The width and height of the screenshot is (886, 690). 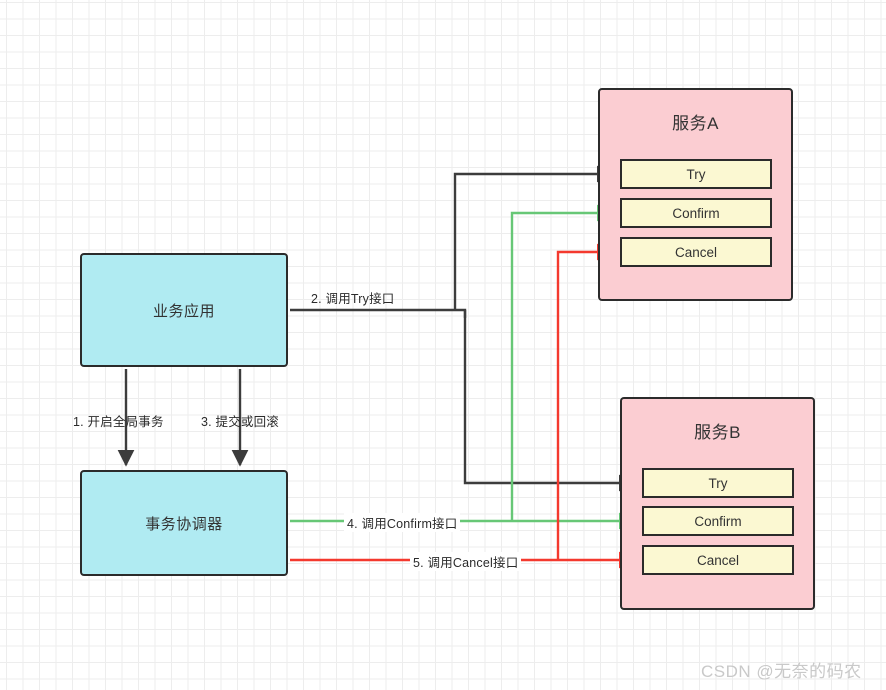 What do you see at coordinates (695, 123) in the screenshot?
I see `node-service-a-title: 服务A` at bounding box center [695, 123].